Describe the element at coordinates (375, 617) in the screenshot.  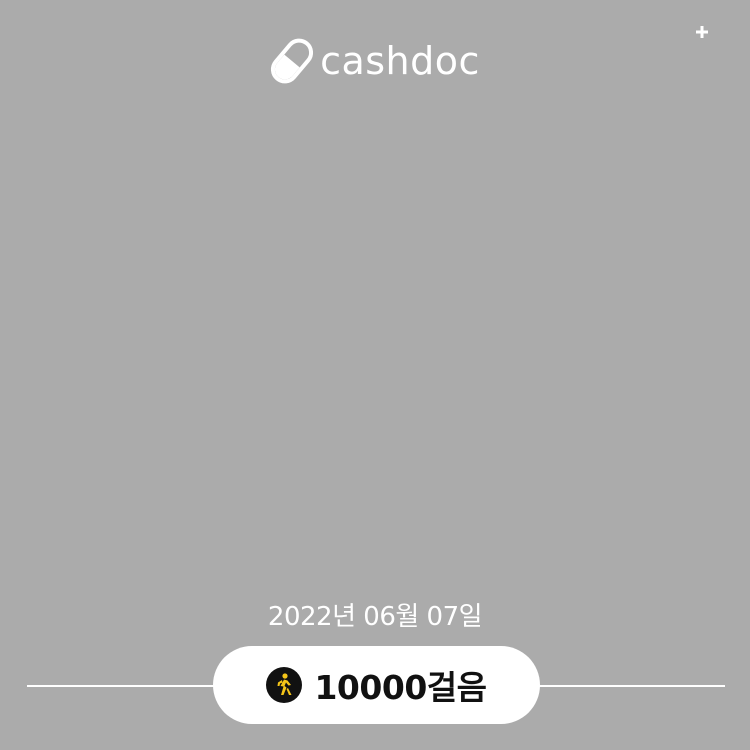
I see `record-date: 2022년 06월 07일` at that location.